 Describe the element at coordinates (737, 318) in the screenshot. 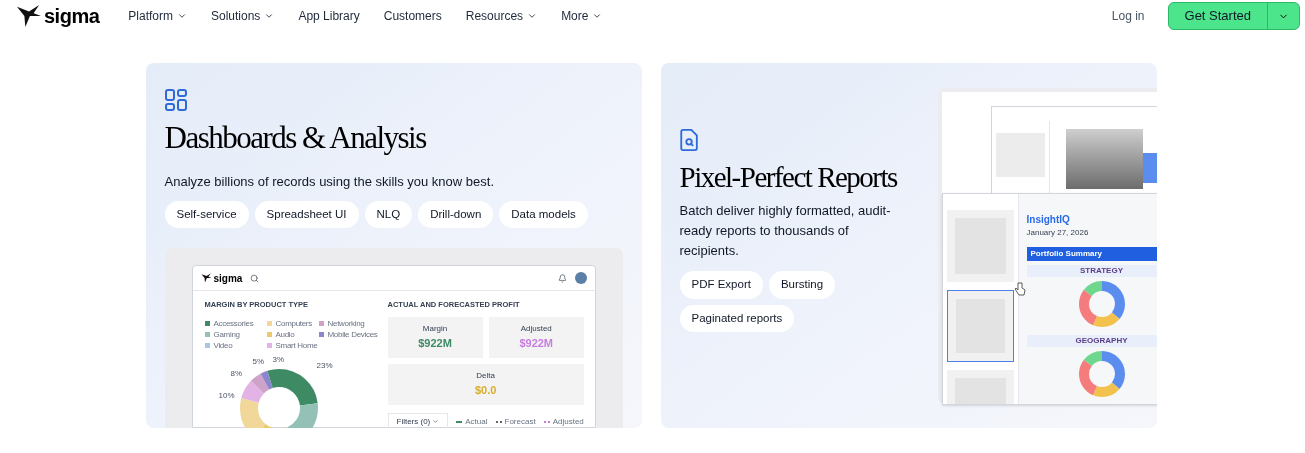

I see `feature-tag: Paginated reports` at that location.